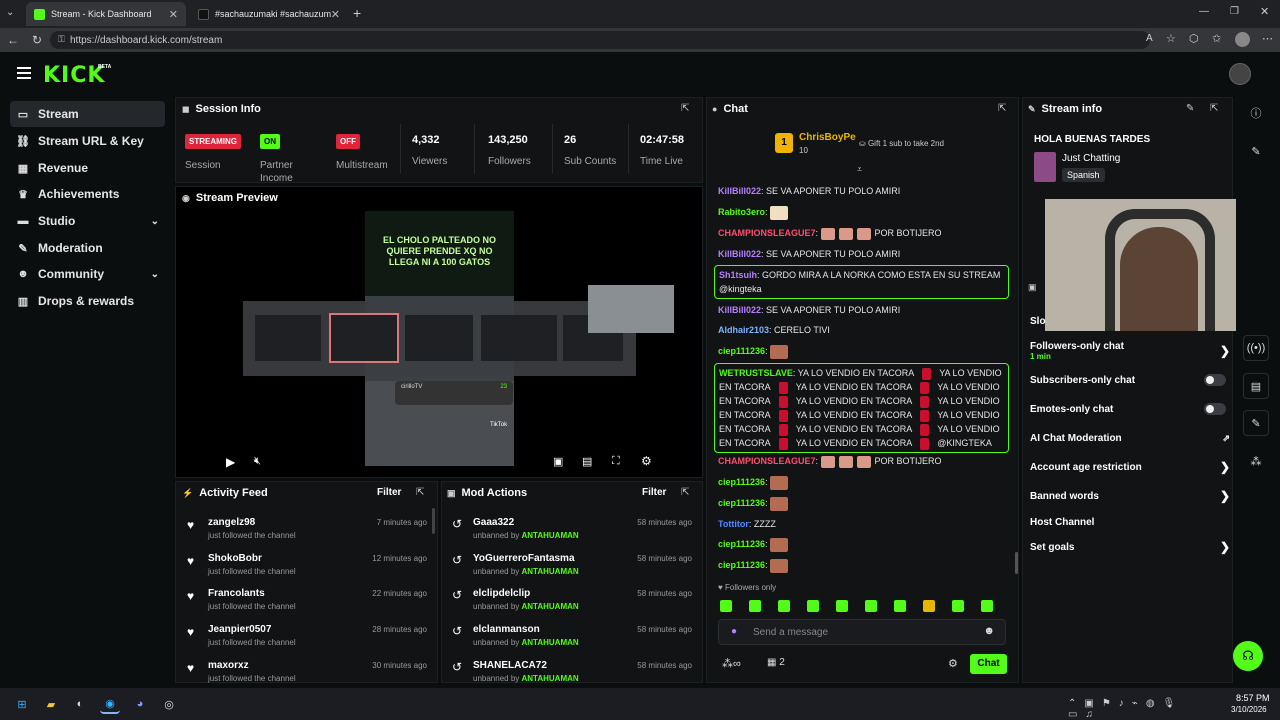  What do you see at coordinates (863, 524) in the screenshot?
I see `chat-message: Tottitor: ZZZZ` at bounding box center [863, 524].